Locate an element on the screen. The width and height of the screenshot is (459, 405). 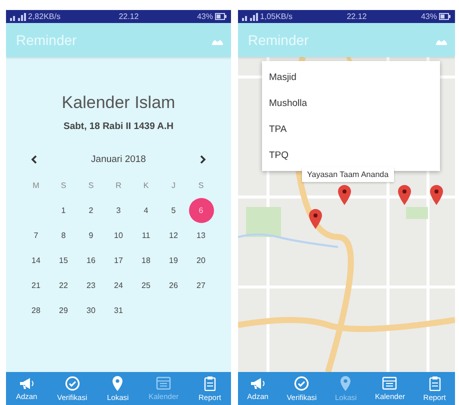
weekday-label: R is located at coordinates (118, 186).